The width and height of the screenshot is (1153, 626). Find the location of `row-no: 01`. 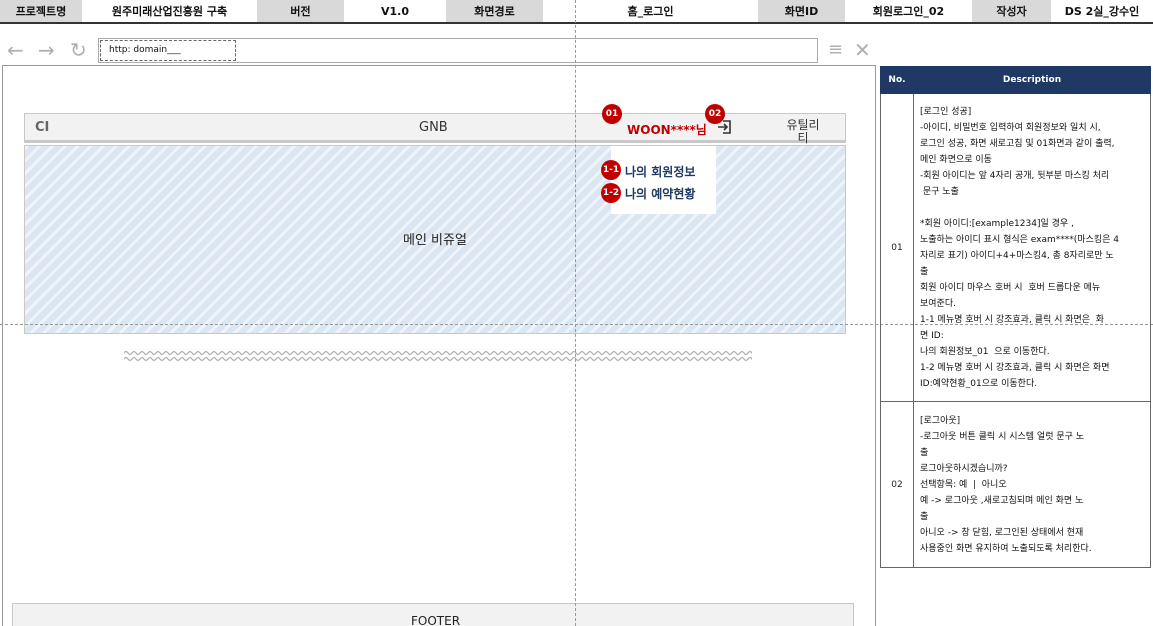

row-no: 01 is located at coordinates (897, 247).